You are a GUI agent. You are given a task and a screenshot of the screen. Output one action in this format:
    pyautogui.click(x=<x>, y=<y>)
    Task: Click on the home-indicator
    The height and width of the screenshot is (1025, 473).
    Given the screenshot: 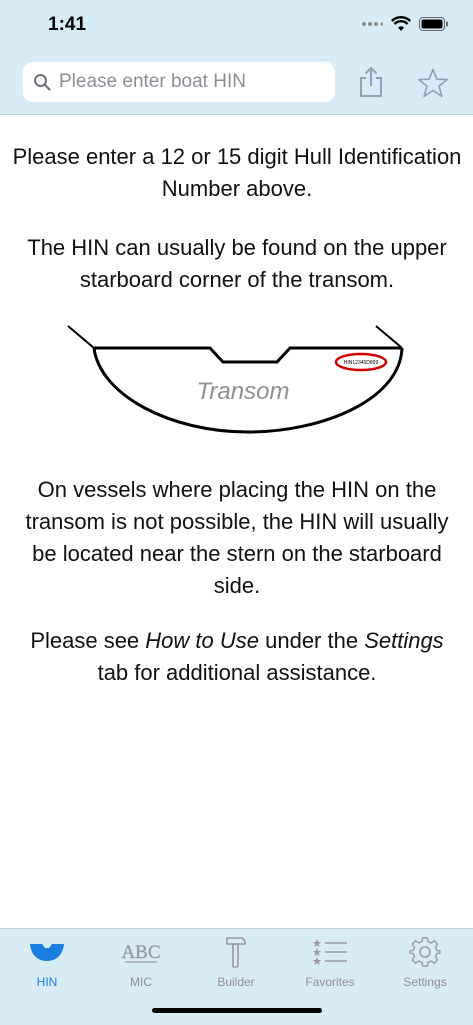 What is the action you would take?
    pyautogui.click(x=237, y=1010)
    